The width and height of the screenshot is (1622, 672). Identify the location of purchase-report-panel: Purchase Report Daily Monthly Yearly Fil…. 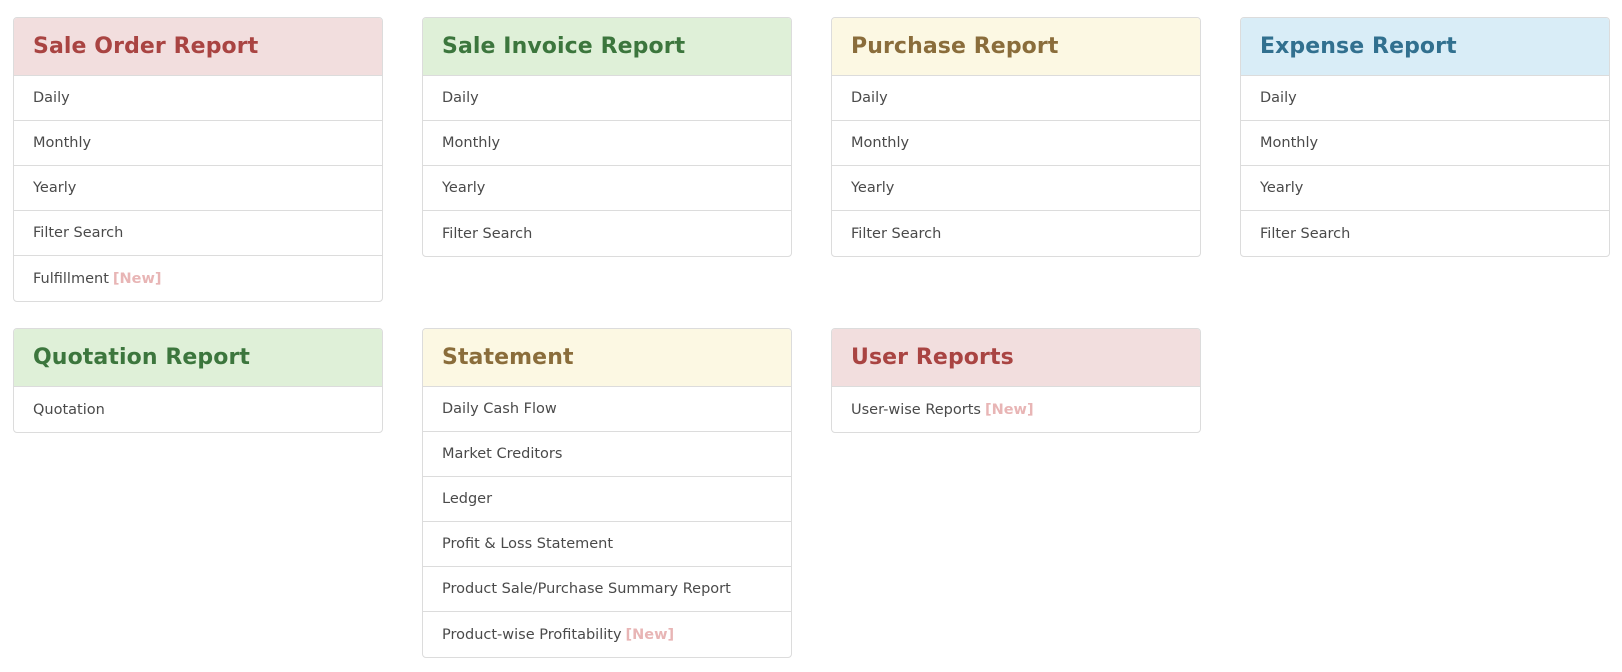
(1016, 137).